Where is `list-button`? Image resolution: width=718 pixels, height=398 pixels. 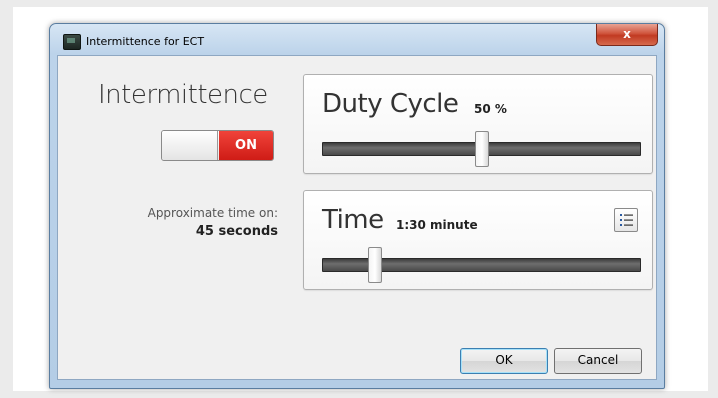 list-button is located at coordinates (626, 220).